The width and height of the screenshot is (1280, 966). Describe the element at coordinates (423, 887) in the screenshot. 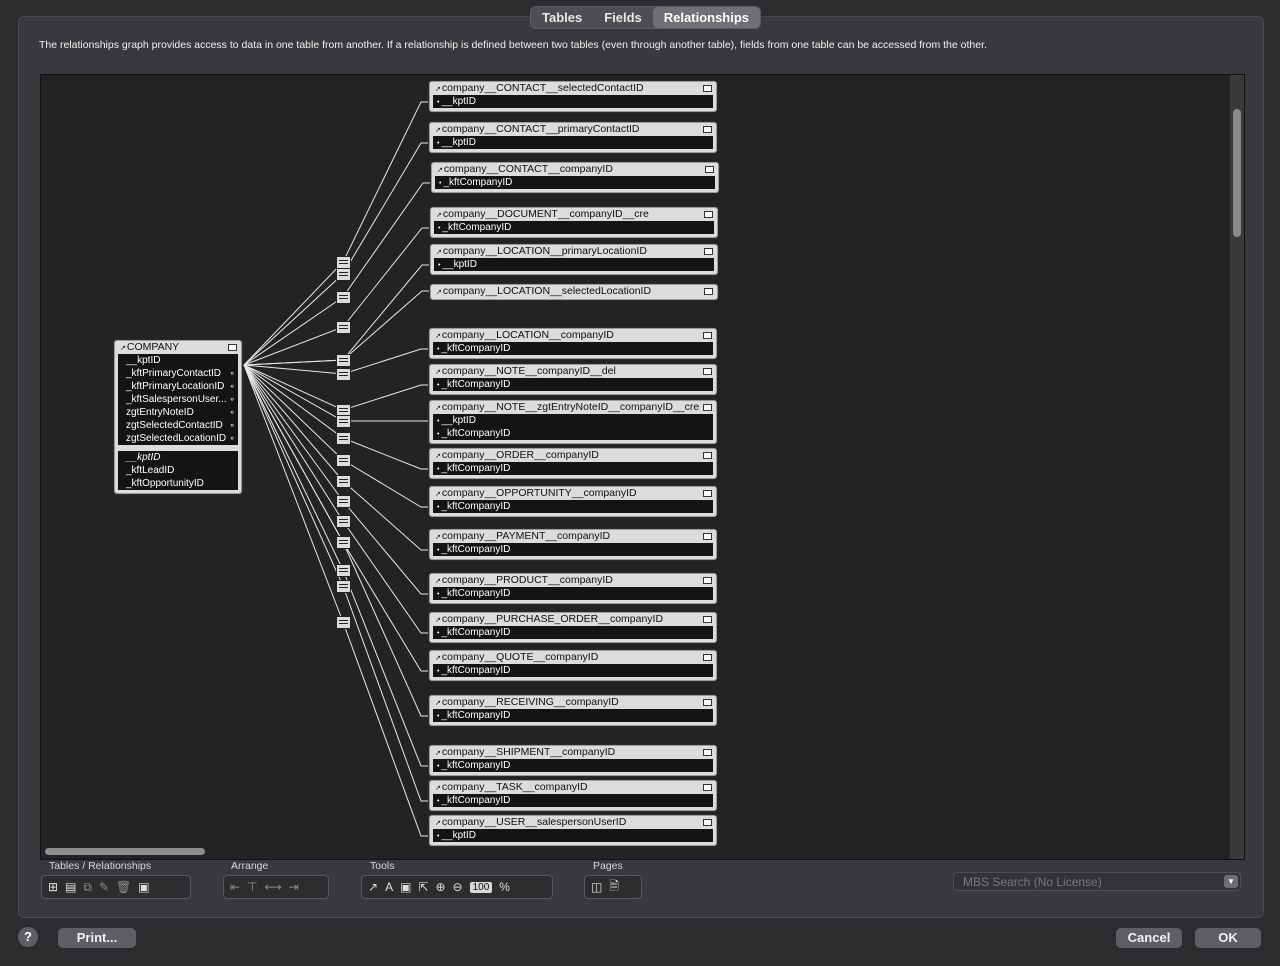

I see `select-related-icon: ⇱` at that location.